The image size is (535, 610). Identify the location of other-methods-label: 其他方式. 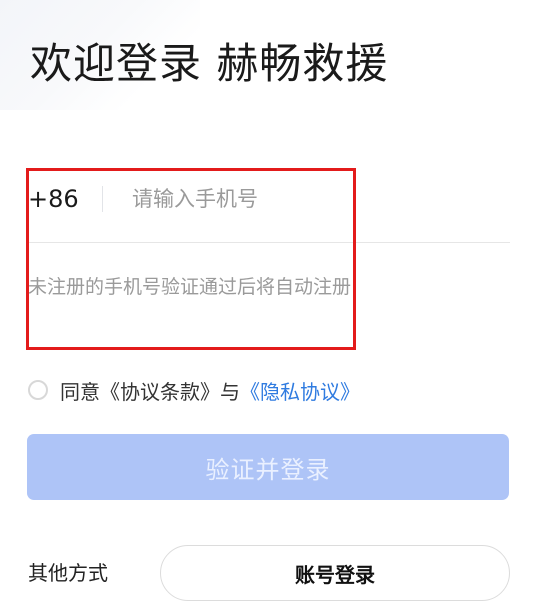
(68, 573).